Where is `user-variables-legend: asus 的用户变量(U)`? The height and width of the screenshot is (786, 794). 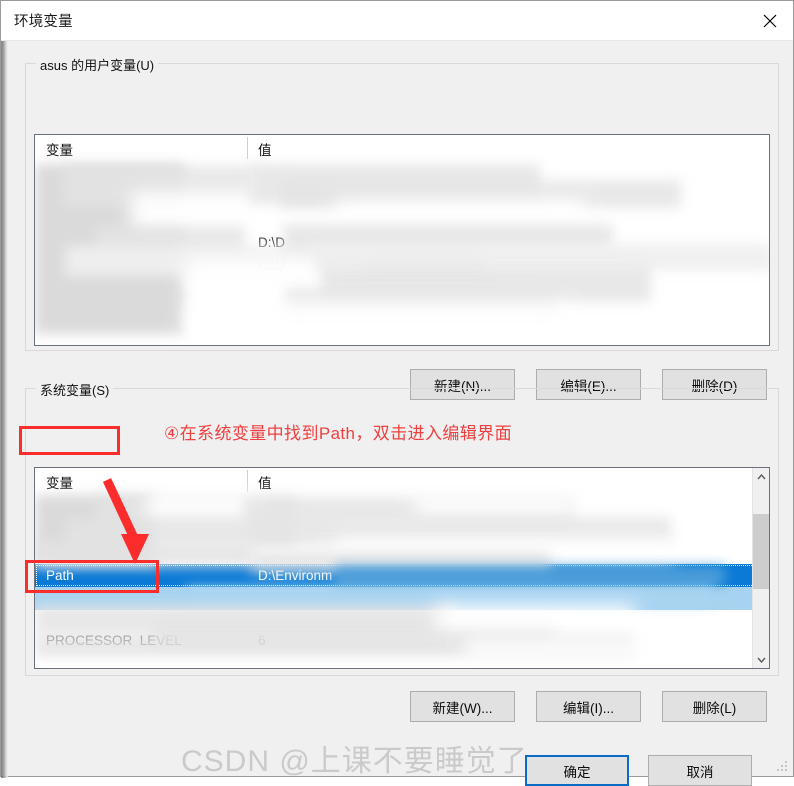
user-variables-legend: asus 的用户变量(U) is located at coordinates (97, 64).